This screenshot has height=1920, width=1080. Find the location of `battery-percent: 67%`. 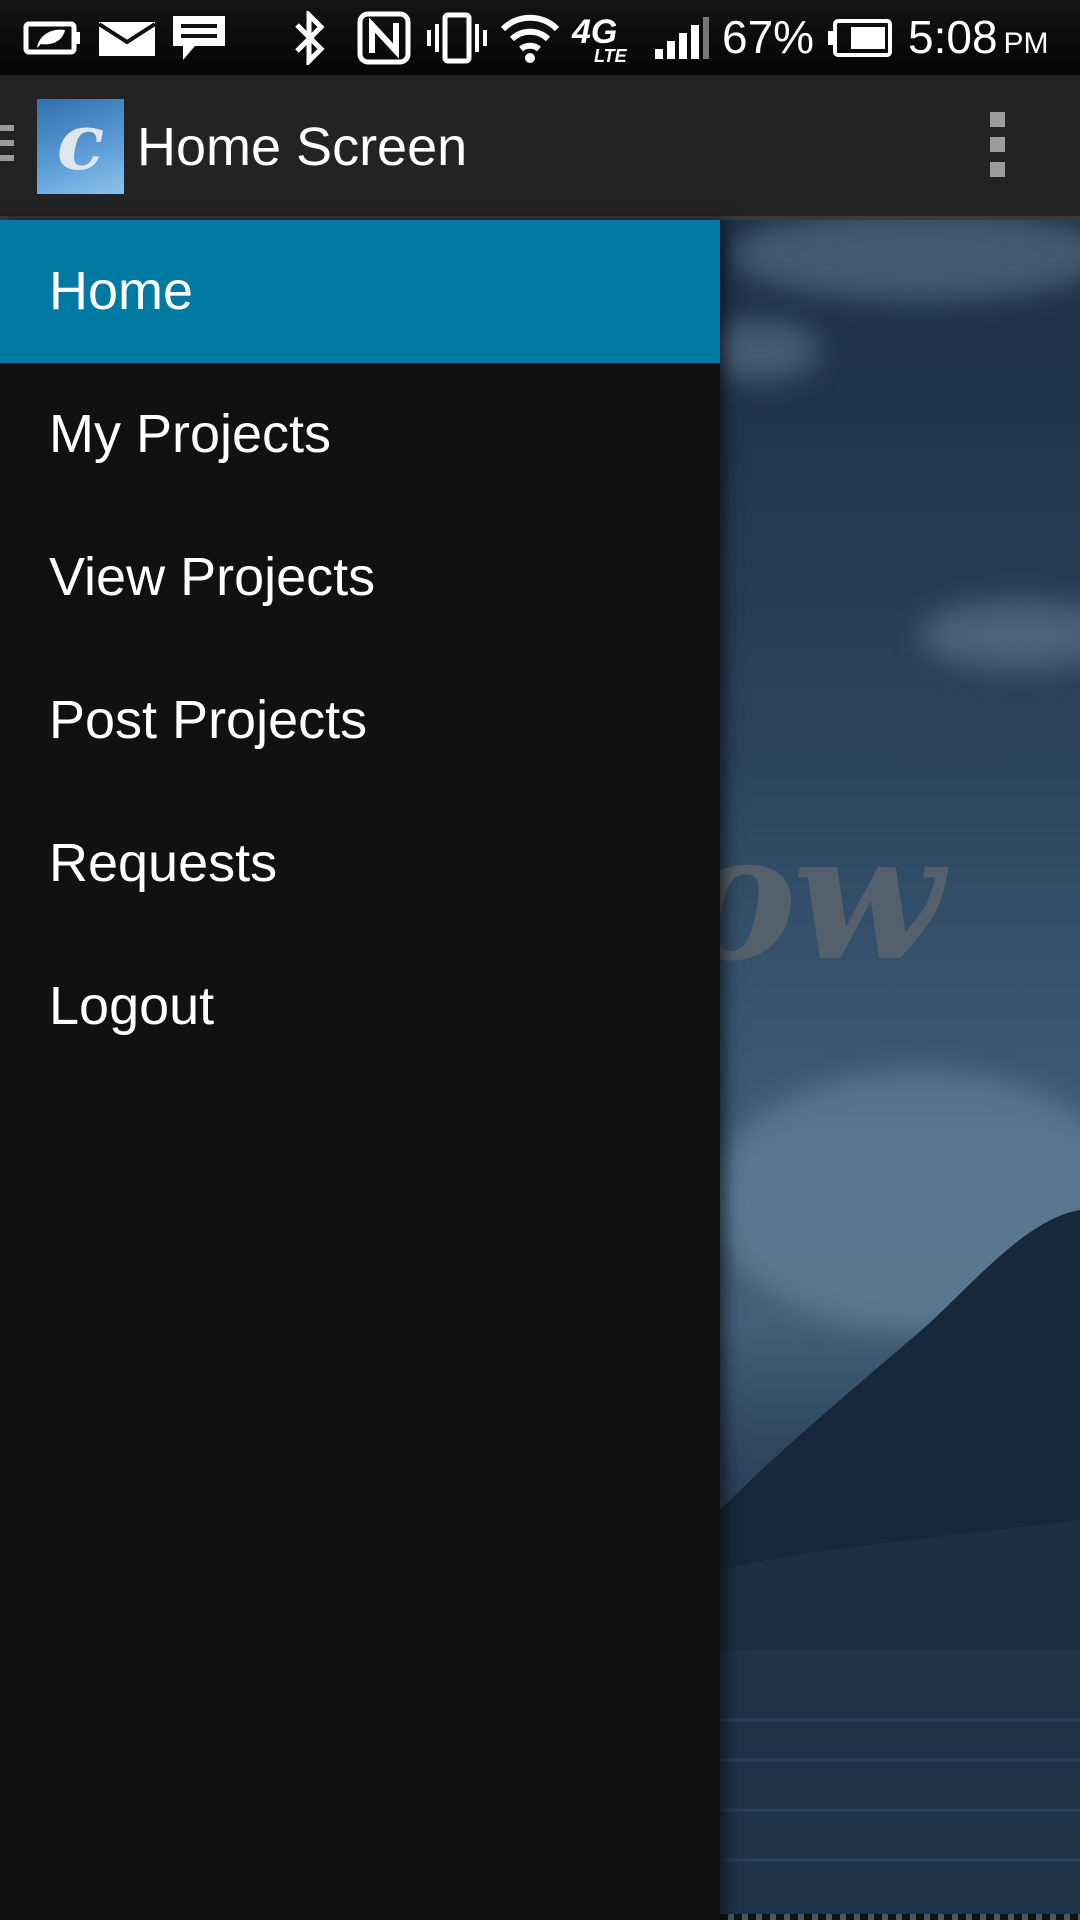

battery-percent: 67% is located at coordinates (768, 37).